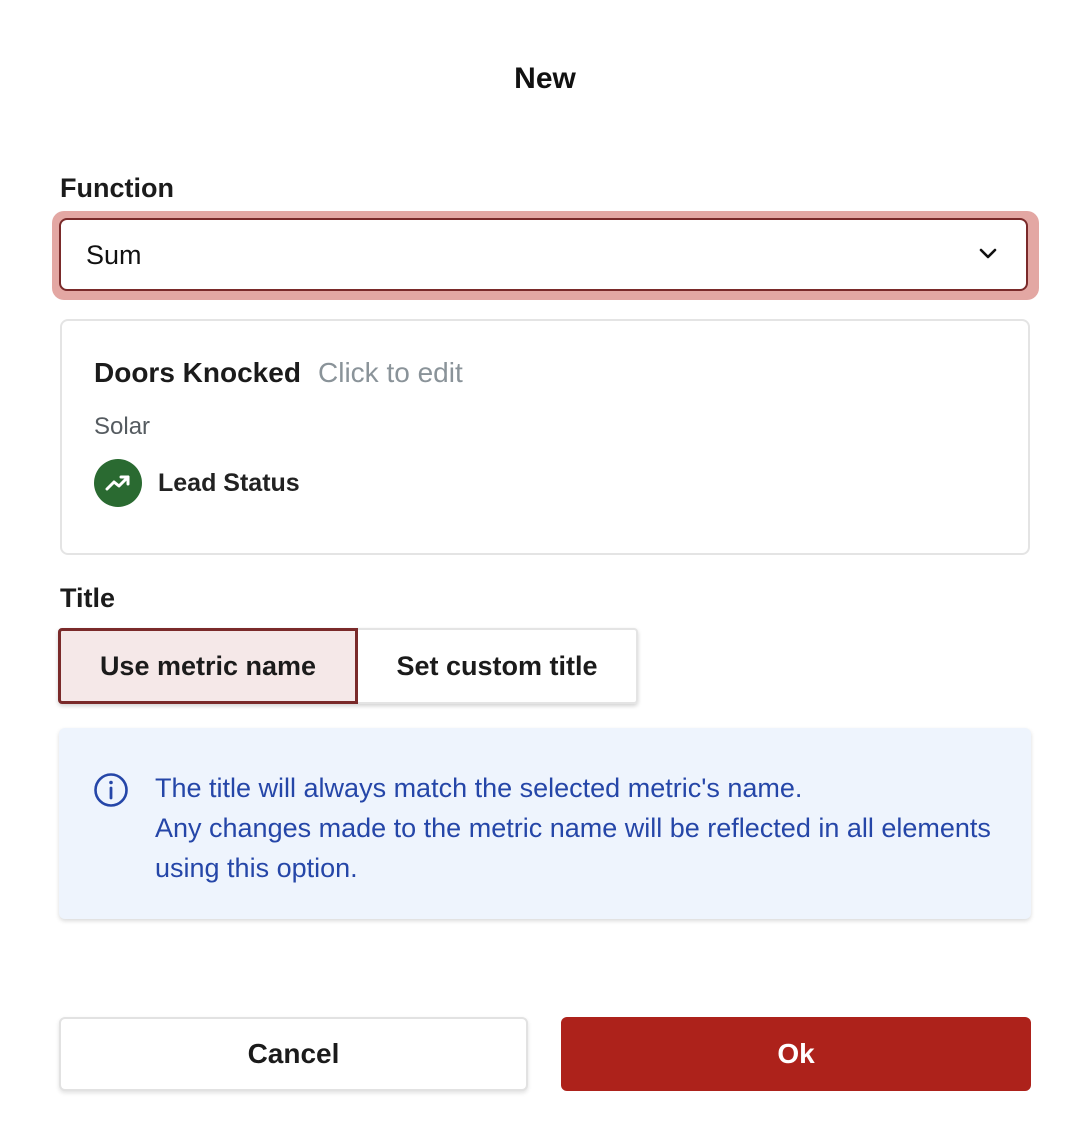 The width and height of the screenshot is (1090, 1146). Describe the element at coordinates (208, 666) in the screenshot. I see `use-metric-name-option: Use metric name` at that location.